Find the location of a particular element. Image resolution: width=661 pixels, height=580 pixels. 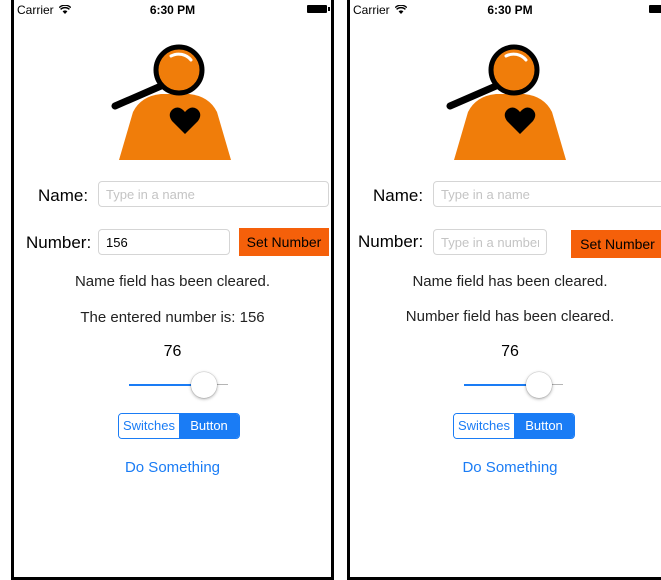

status-message-2: Number field has been cleared. is located at coordinates (510, 316).